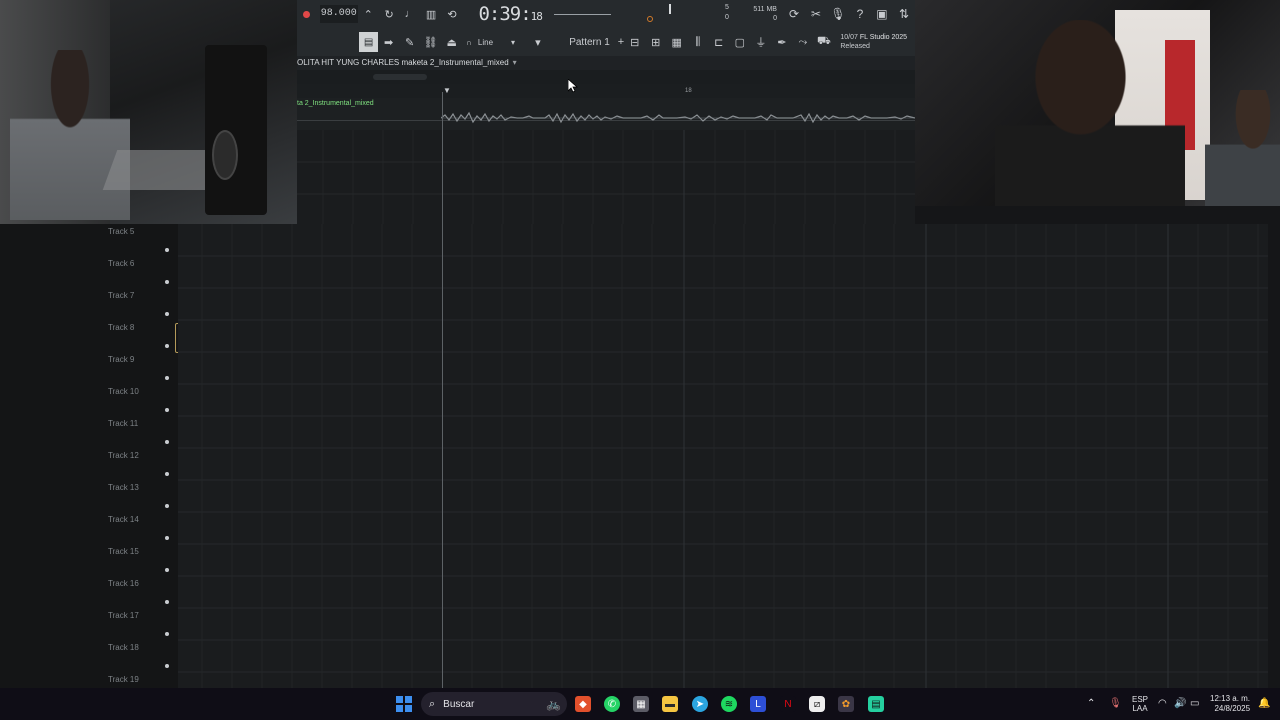  What do you see at coordinates (1194, 703) in the screenshot?
I see `battery-icon: ▭` at bounding box center [1194, 703].